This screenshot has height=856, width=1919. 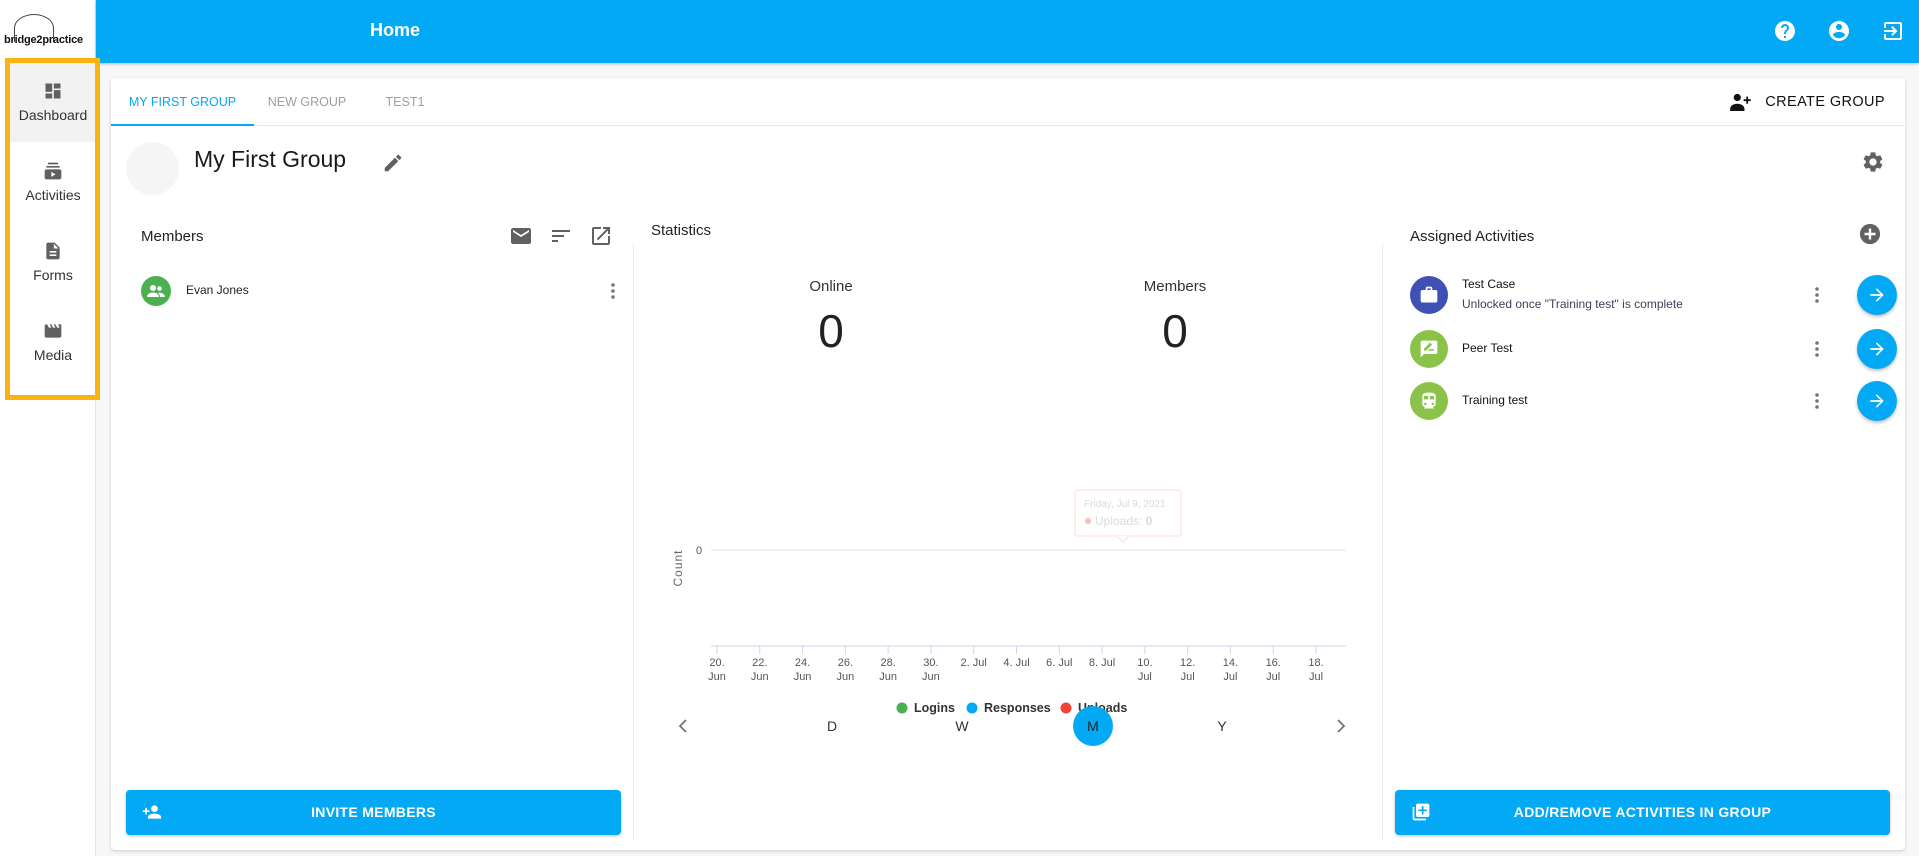 I want to click on next-period-icon, so click(x=1341, y=726).